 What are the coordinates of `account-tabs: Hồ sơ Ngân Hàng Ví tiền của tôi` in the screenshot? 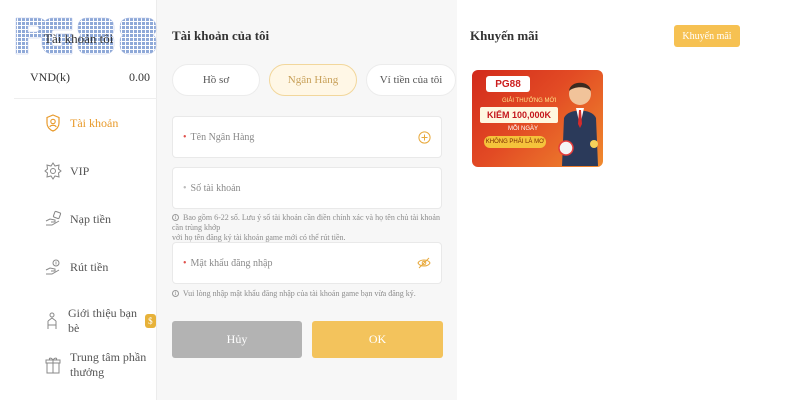 It's located at (314, 80).